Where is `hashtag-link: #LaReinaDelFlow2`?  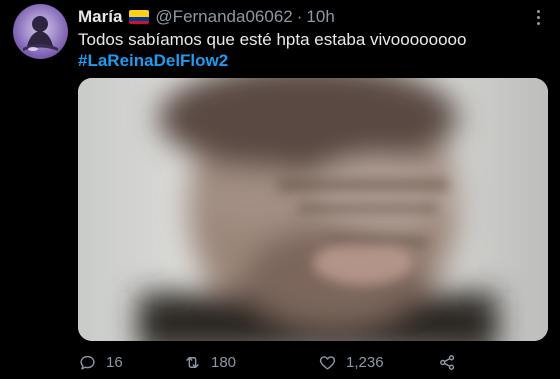
hashtag-link: #LaReinaDelFlow2 is located at coordinates (153, 60).